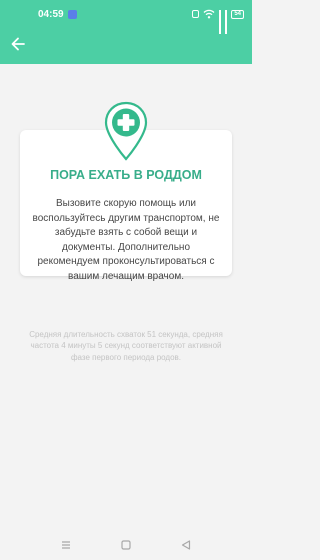  What do you see at coordinates (72, 14) in the screenshot?
I see `notification-icon` at bounding box center [72, 14].